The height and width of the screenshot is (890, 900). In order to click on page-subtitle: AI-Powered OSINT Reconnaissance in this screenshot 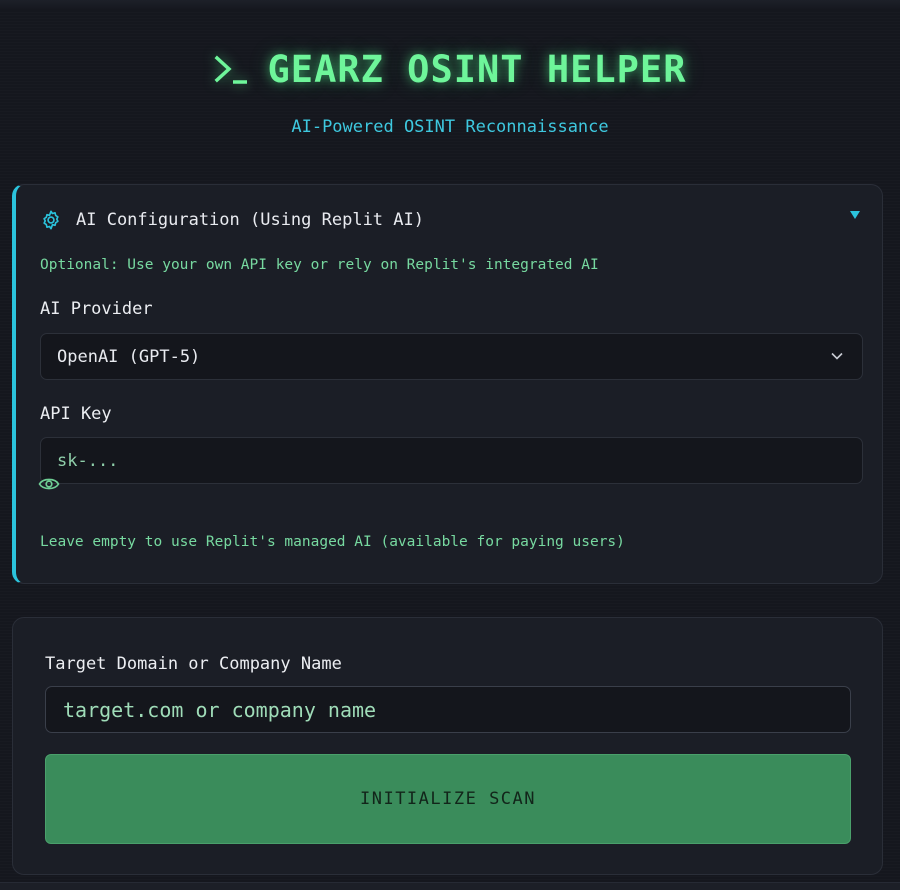, I will do `click(450, 127)`.